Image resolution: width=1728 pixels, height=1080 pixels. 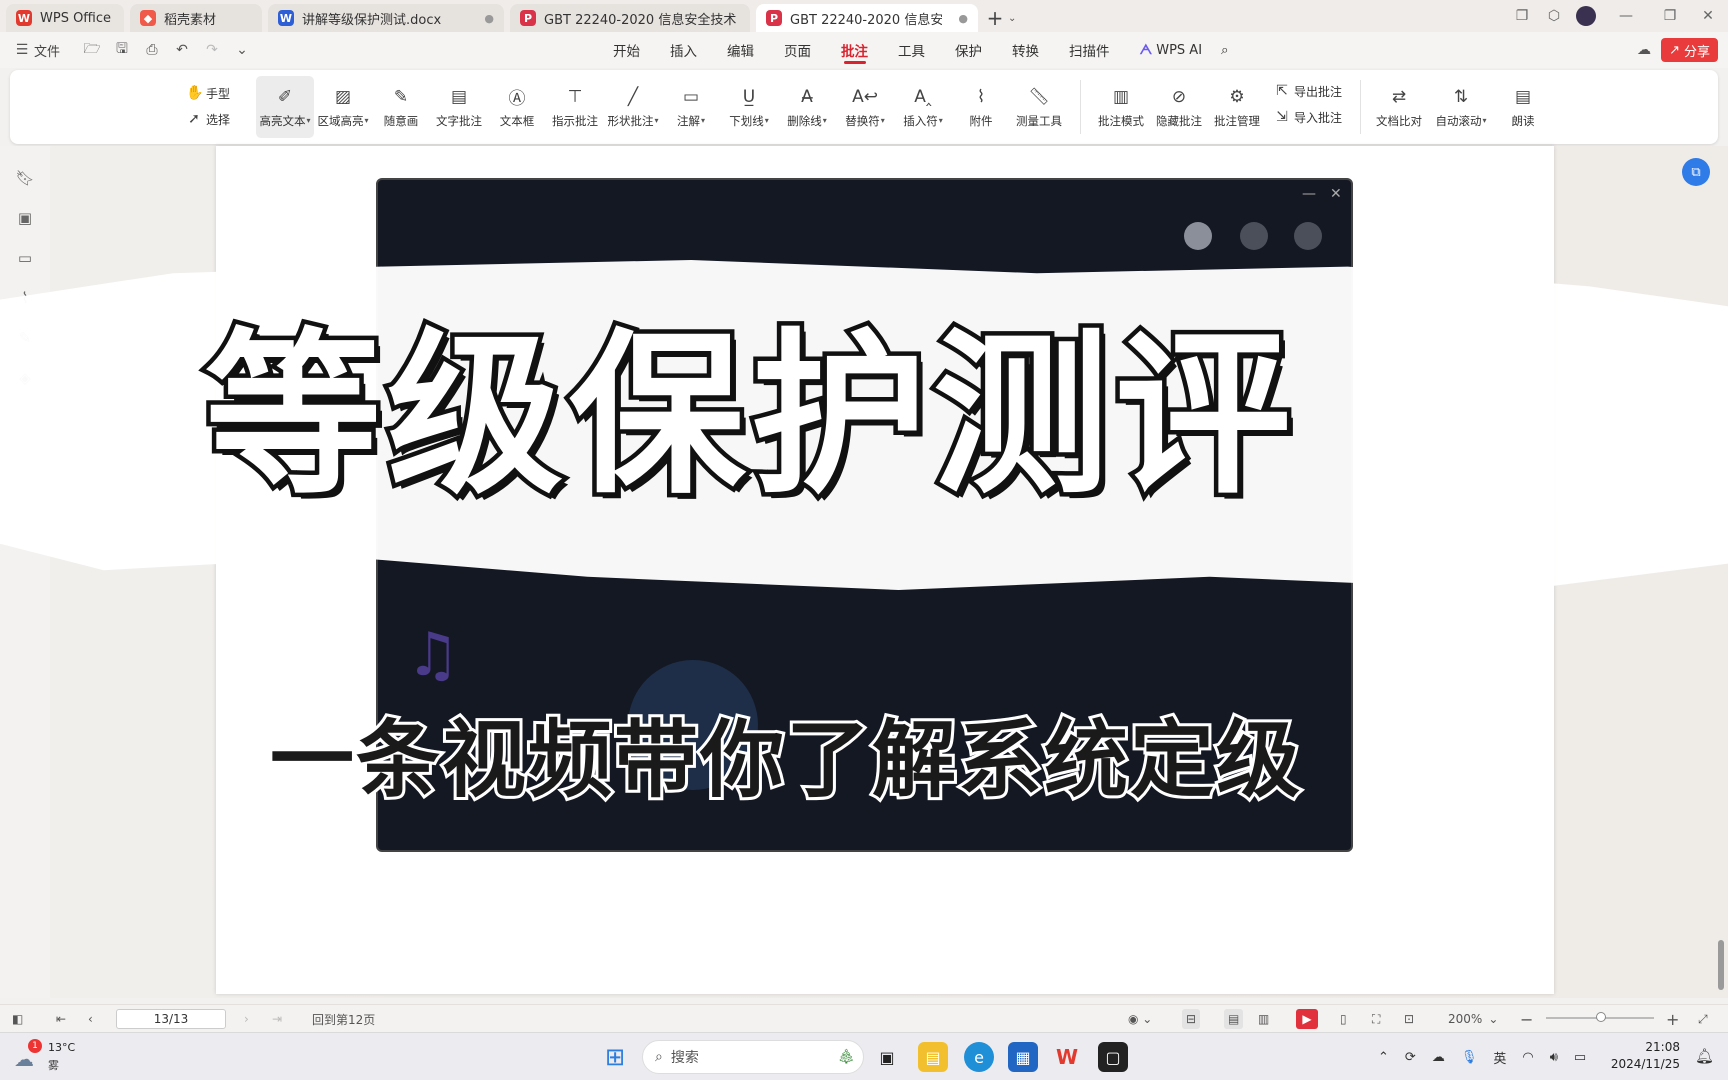 I want to click on share-button: ↗ 分享, so click(x=1689, y=50).